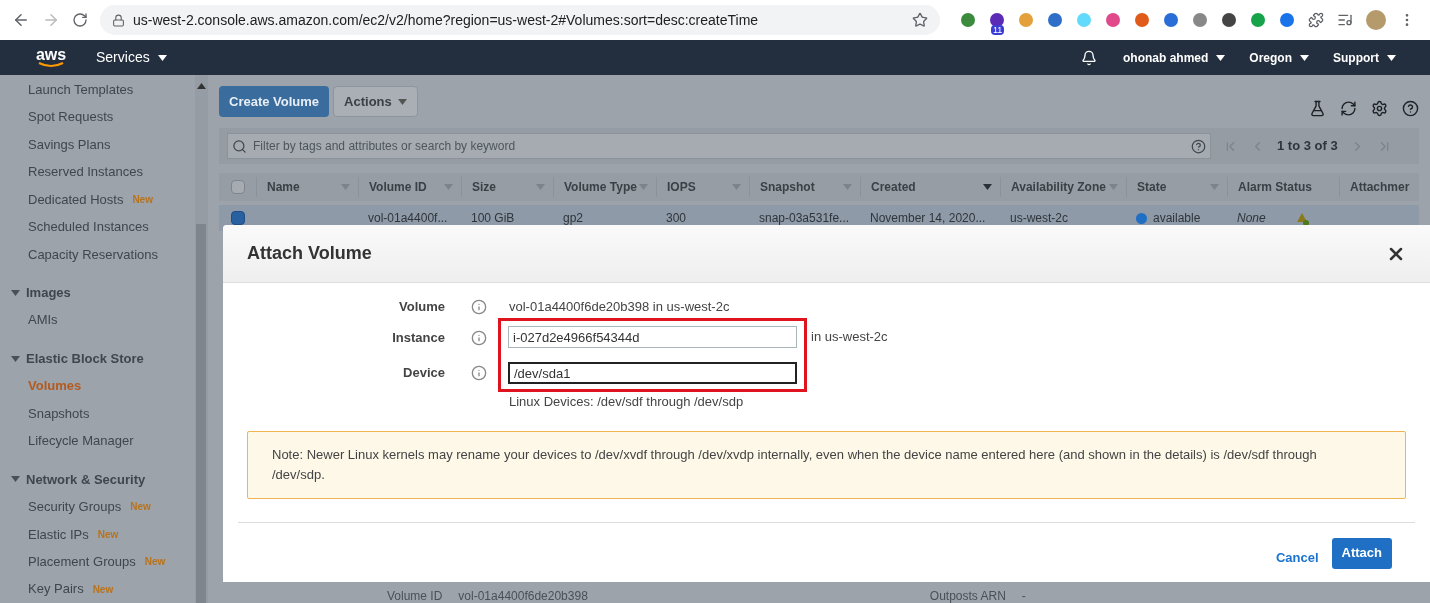 The width and height of the screenshot is (1430, 603). I want to click on table-cell-text: us-west-2c, so click(1039, 218).